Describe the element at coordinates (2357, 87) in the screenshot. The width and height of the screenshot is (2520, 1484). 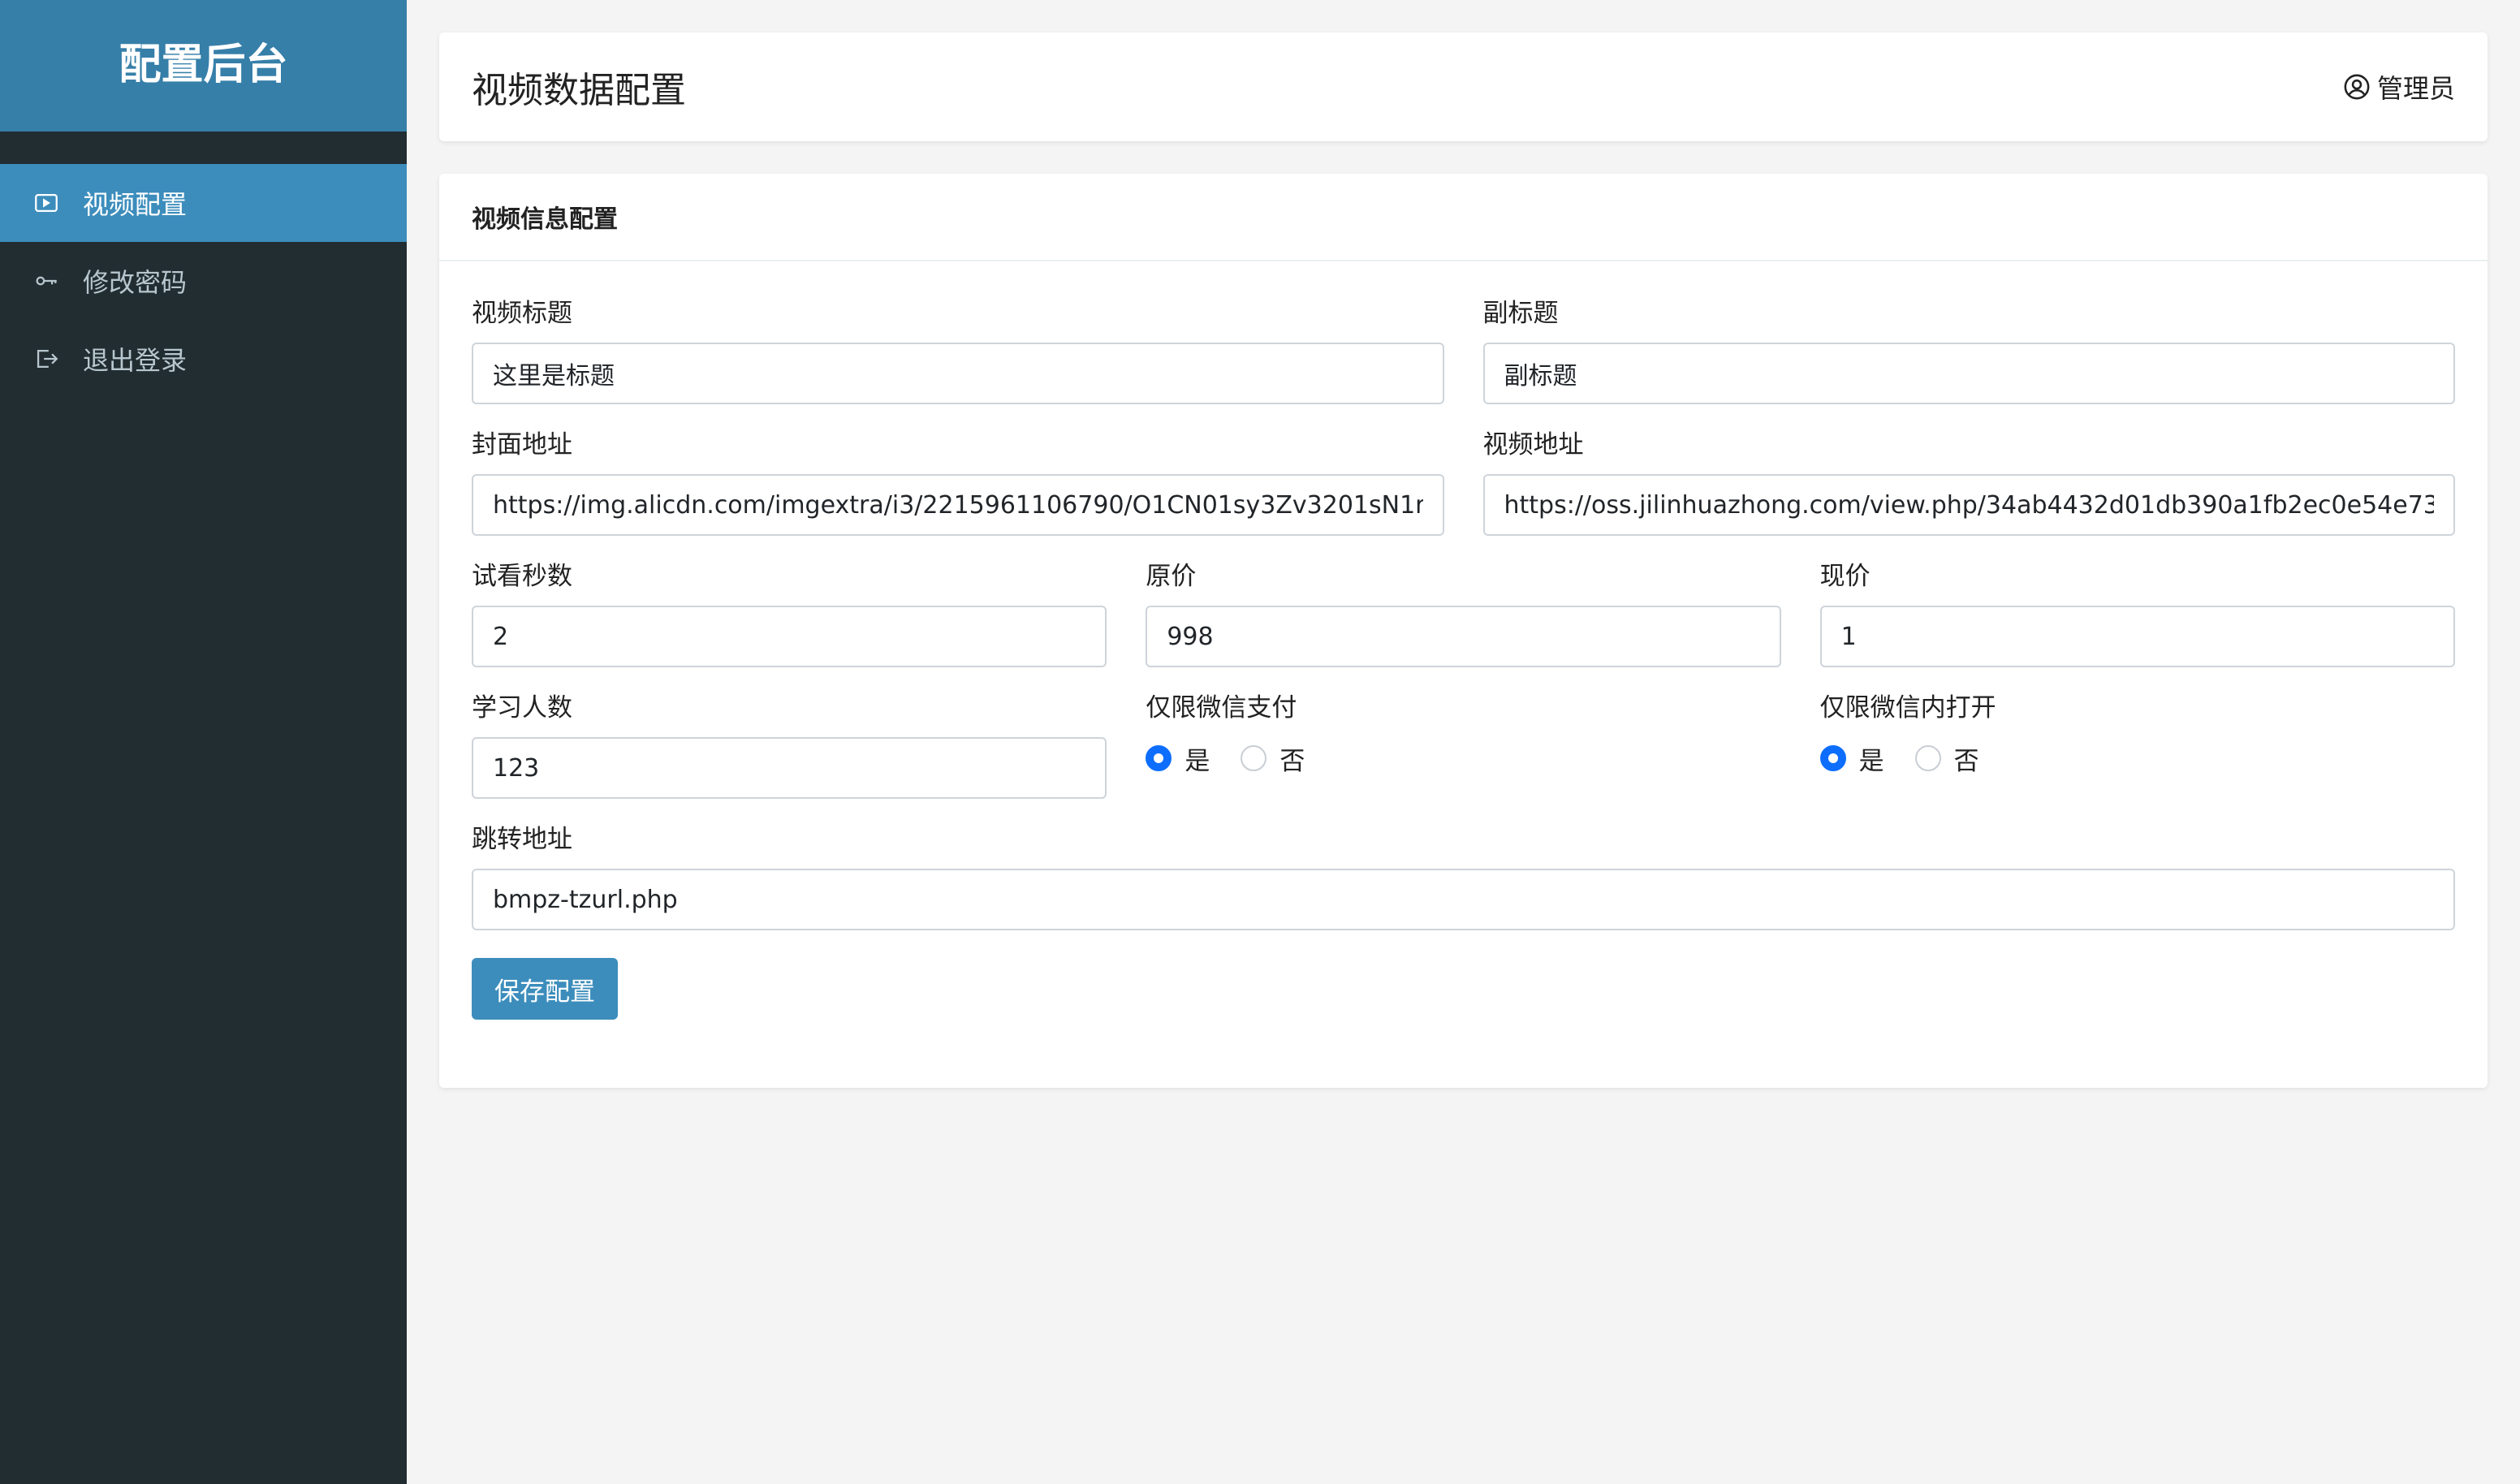
I see `user-circle-icon` at that location.